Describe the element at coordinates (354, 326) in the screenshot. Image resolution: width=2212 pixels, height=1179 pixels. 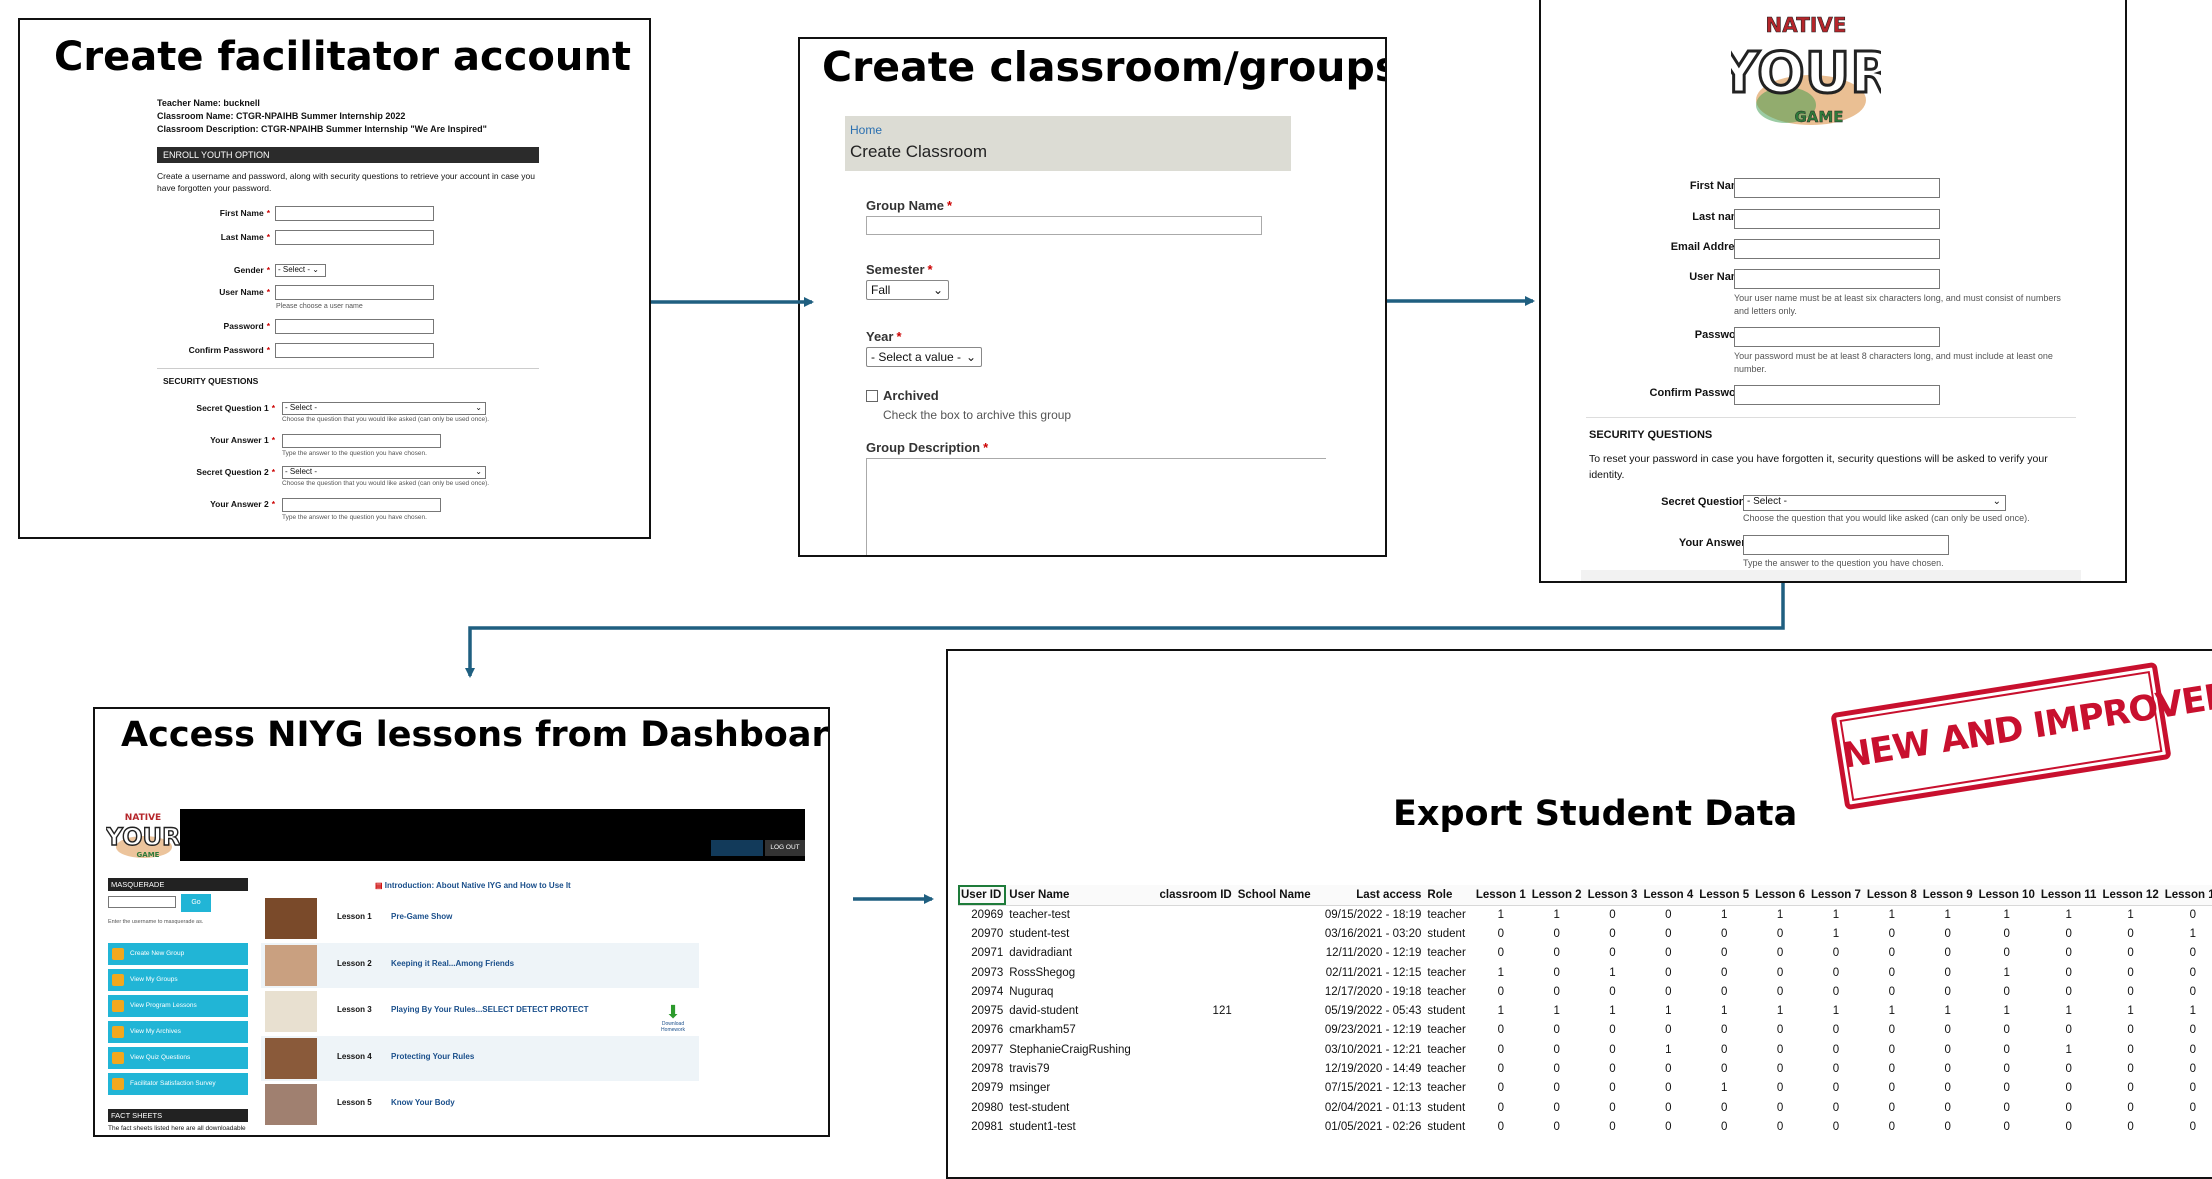
I see `password-input` at that location.